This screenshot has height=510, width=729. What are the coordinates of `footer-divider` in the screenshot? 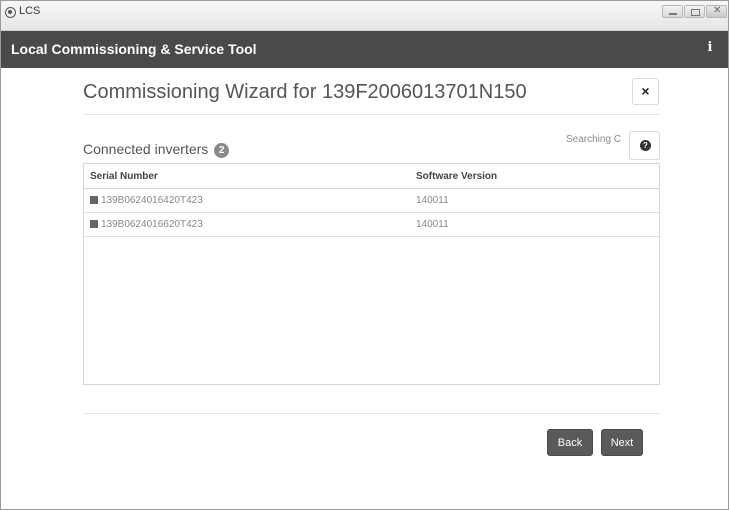 It's located at (371, 413).